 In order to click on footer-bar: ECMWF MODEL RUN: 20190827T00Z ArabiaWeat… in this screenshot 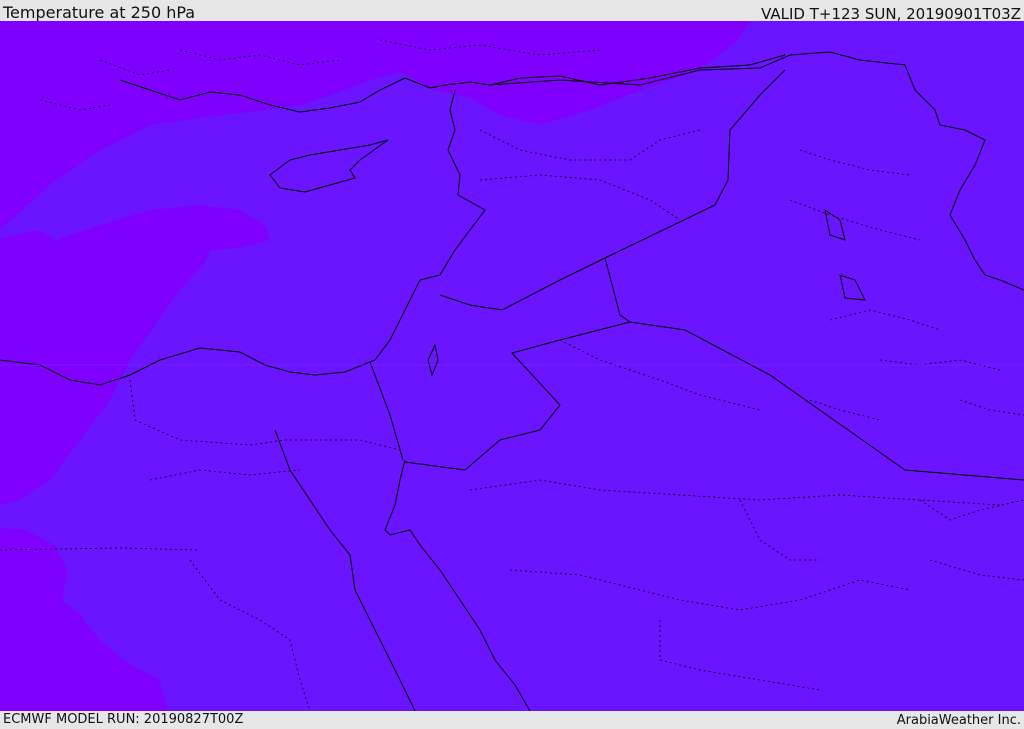, I will do `click(512, 720)`.